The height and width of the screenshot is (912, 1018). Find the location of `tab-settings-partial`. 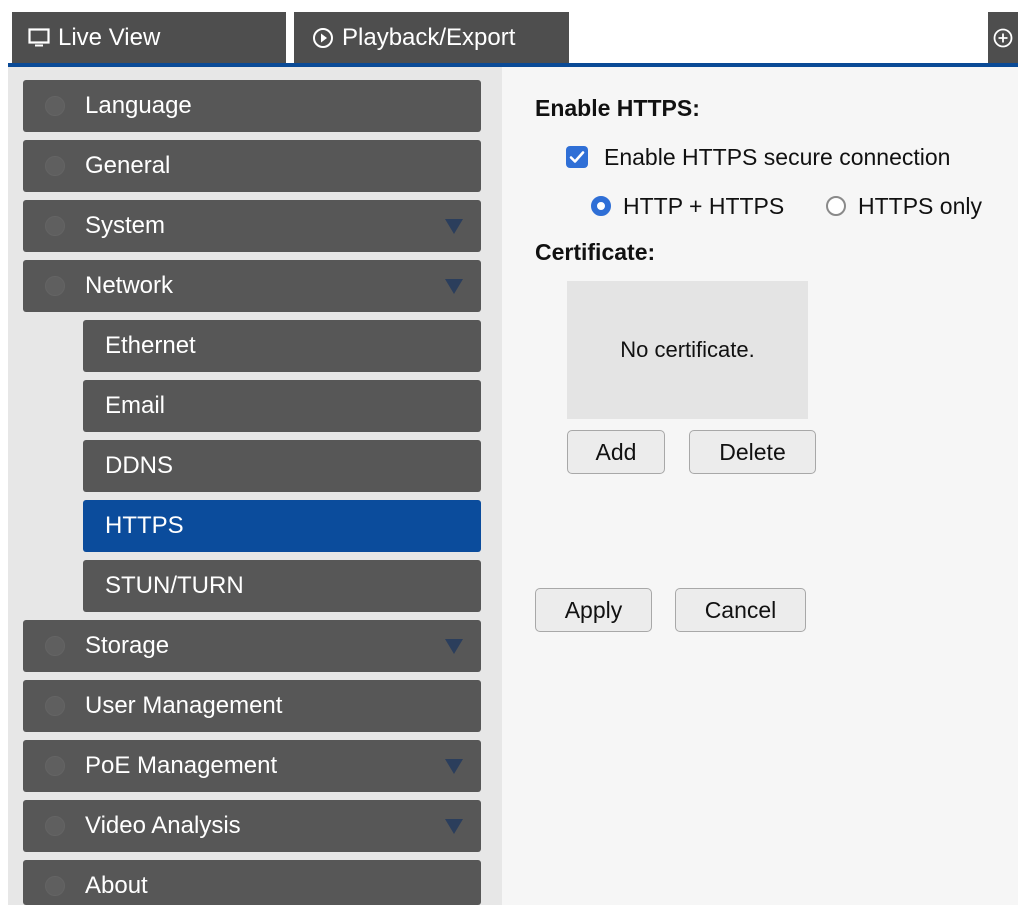

tab-settings-partial is located at coordinates (1003, 38).